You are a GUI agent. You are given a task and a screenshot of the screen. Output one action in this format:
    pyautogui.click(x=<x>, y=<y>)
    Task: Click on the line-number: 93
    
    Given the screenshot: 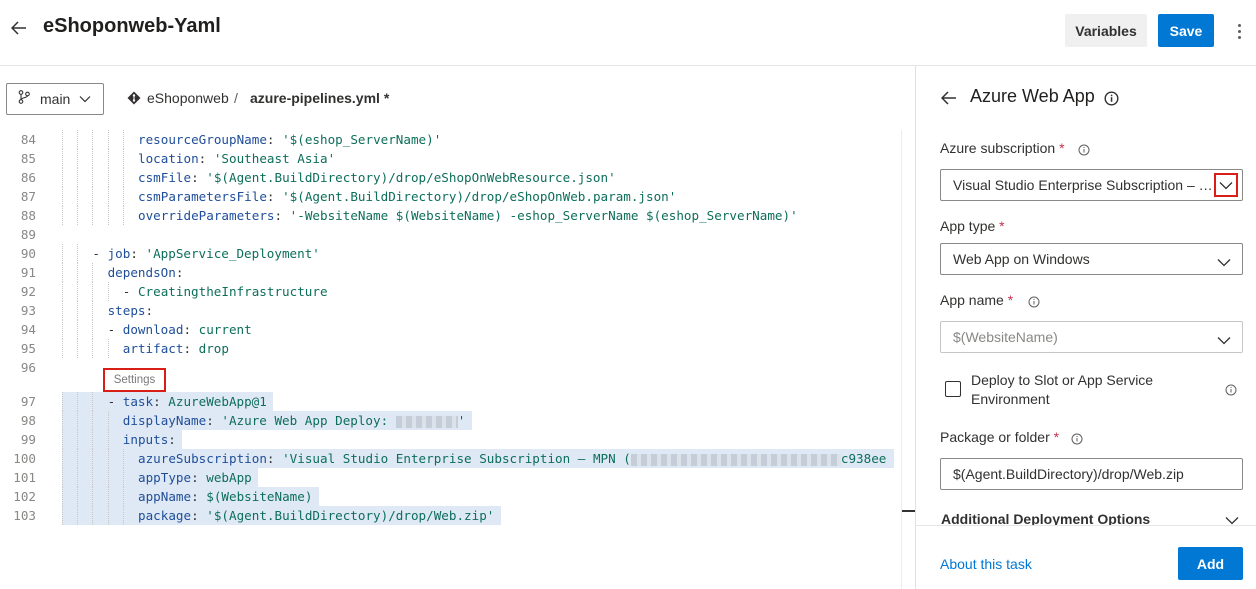 What is the action you would take?
    pyautogui.click(x=28, y=310)
    